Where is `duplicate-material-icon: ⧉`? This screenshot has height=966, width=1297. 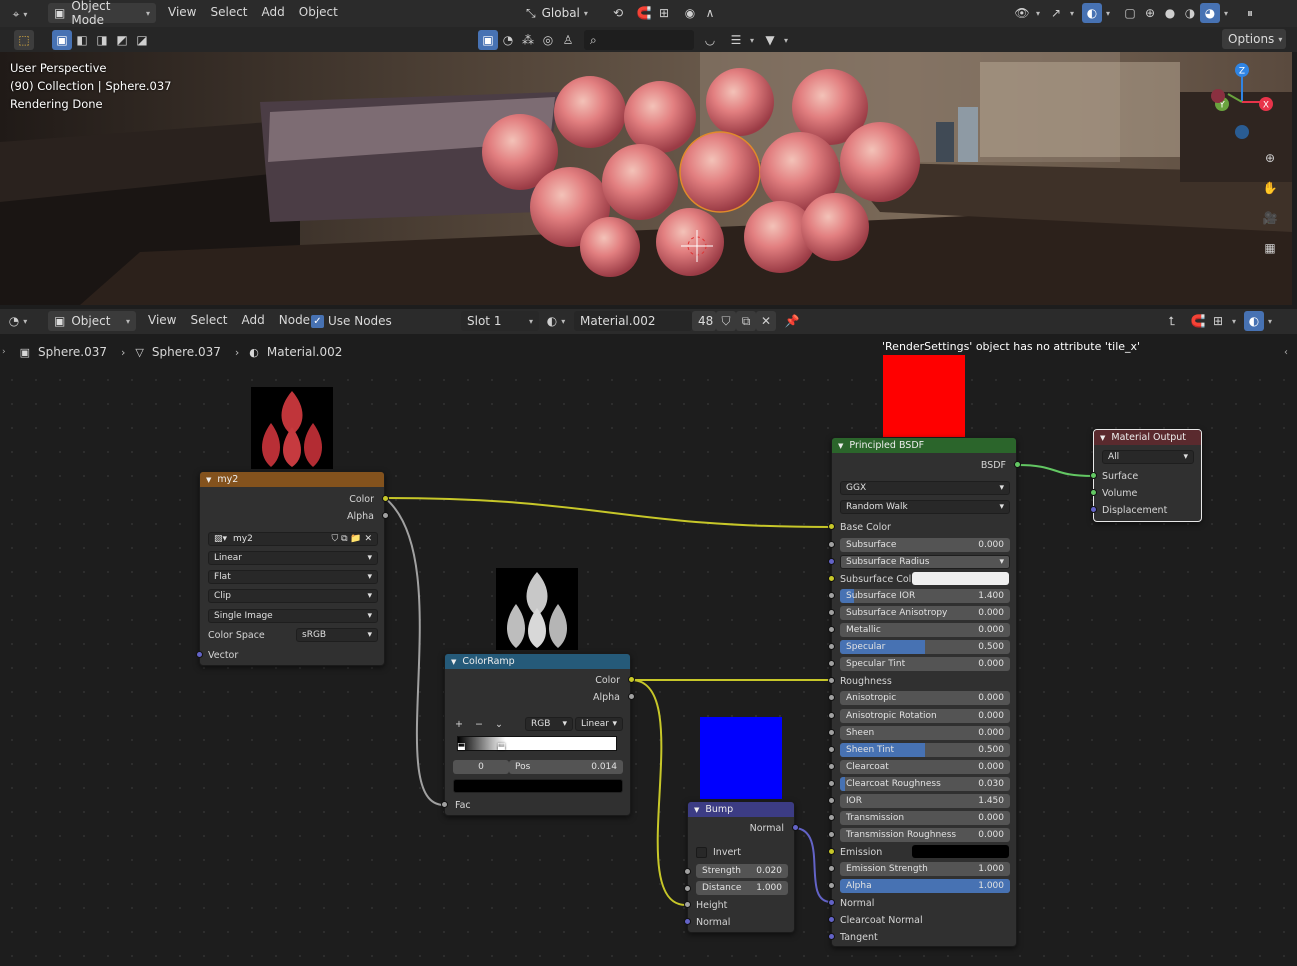
duplicate-material-icon: ⧉ is located at coordinates (746, 321).